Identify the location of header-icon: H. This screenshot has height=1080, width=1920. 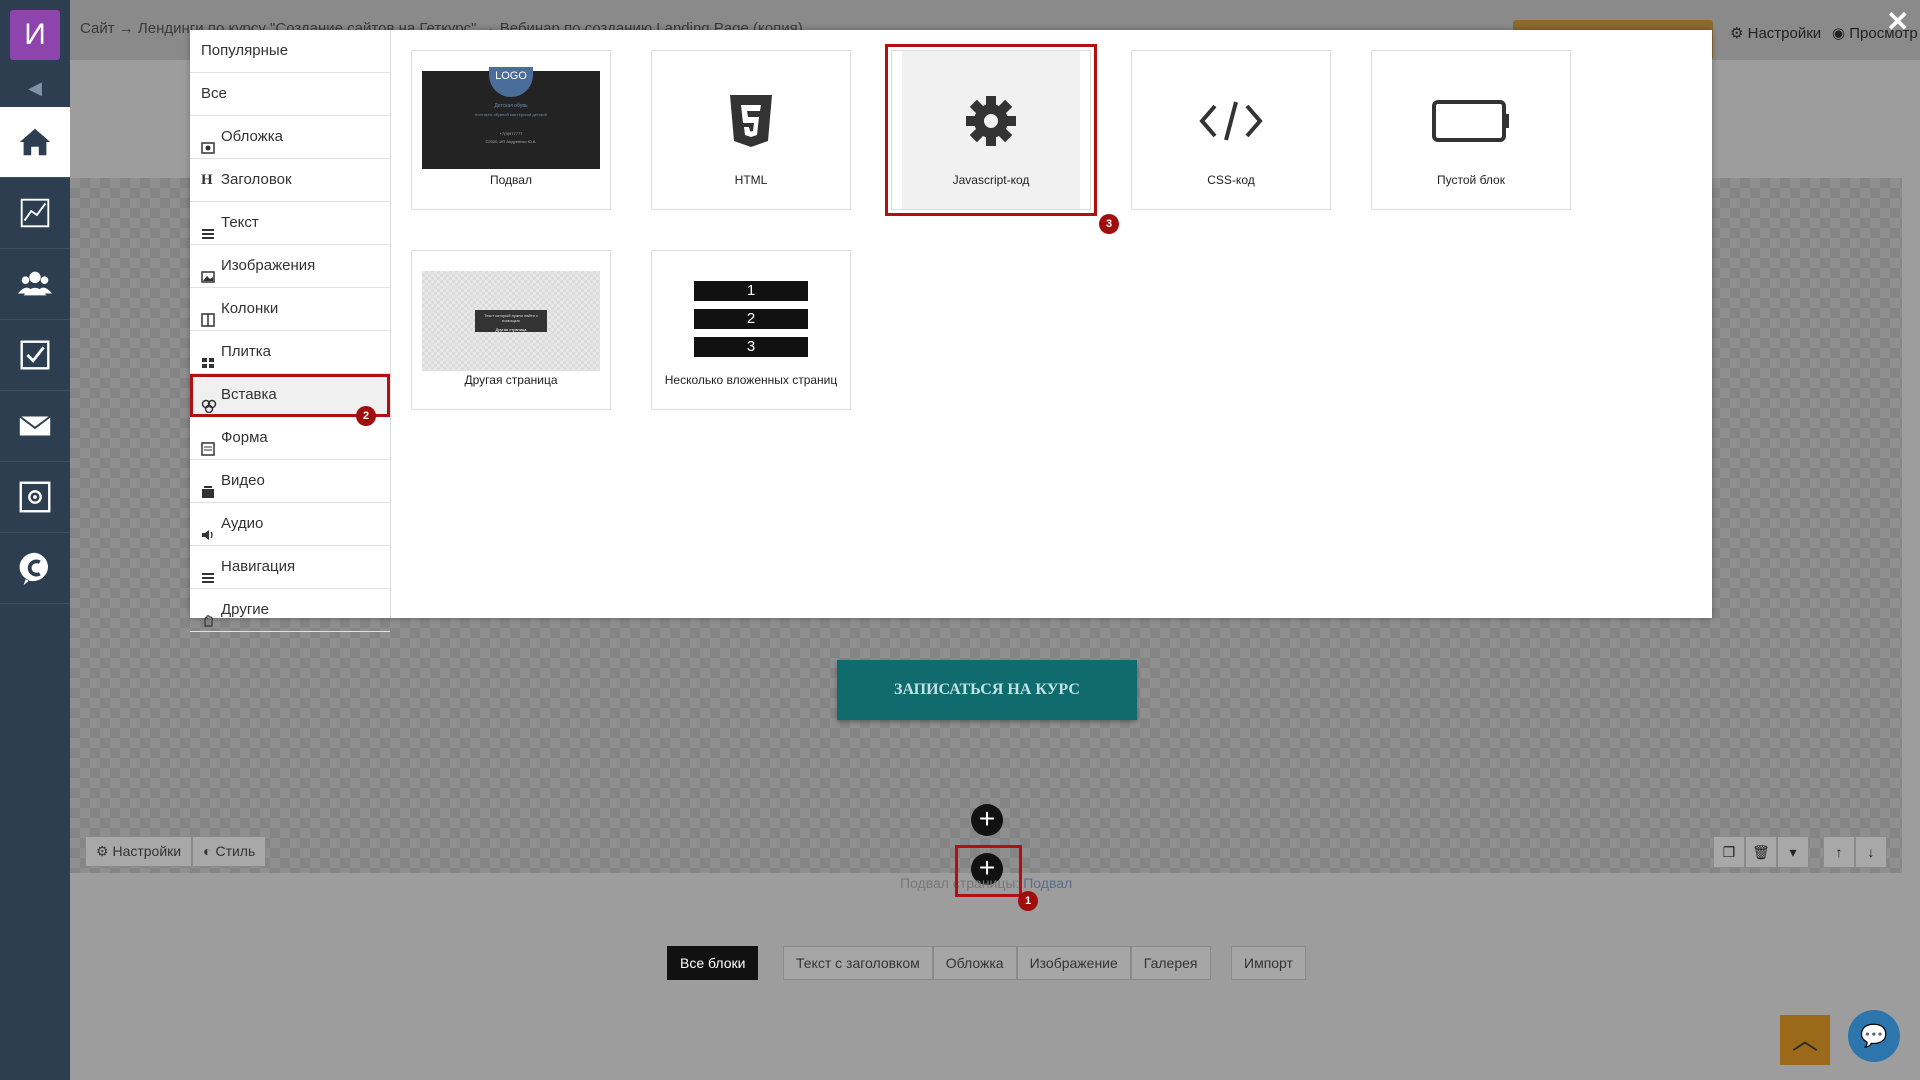
(207, 180).